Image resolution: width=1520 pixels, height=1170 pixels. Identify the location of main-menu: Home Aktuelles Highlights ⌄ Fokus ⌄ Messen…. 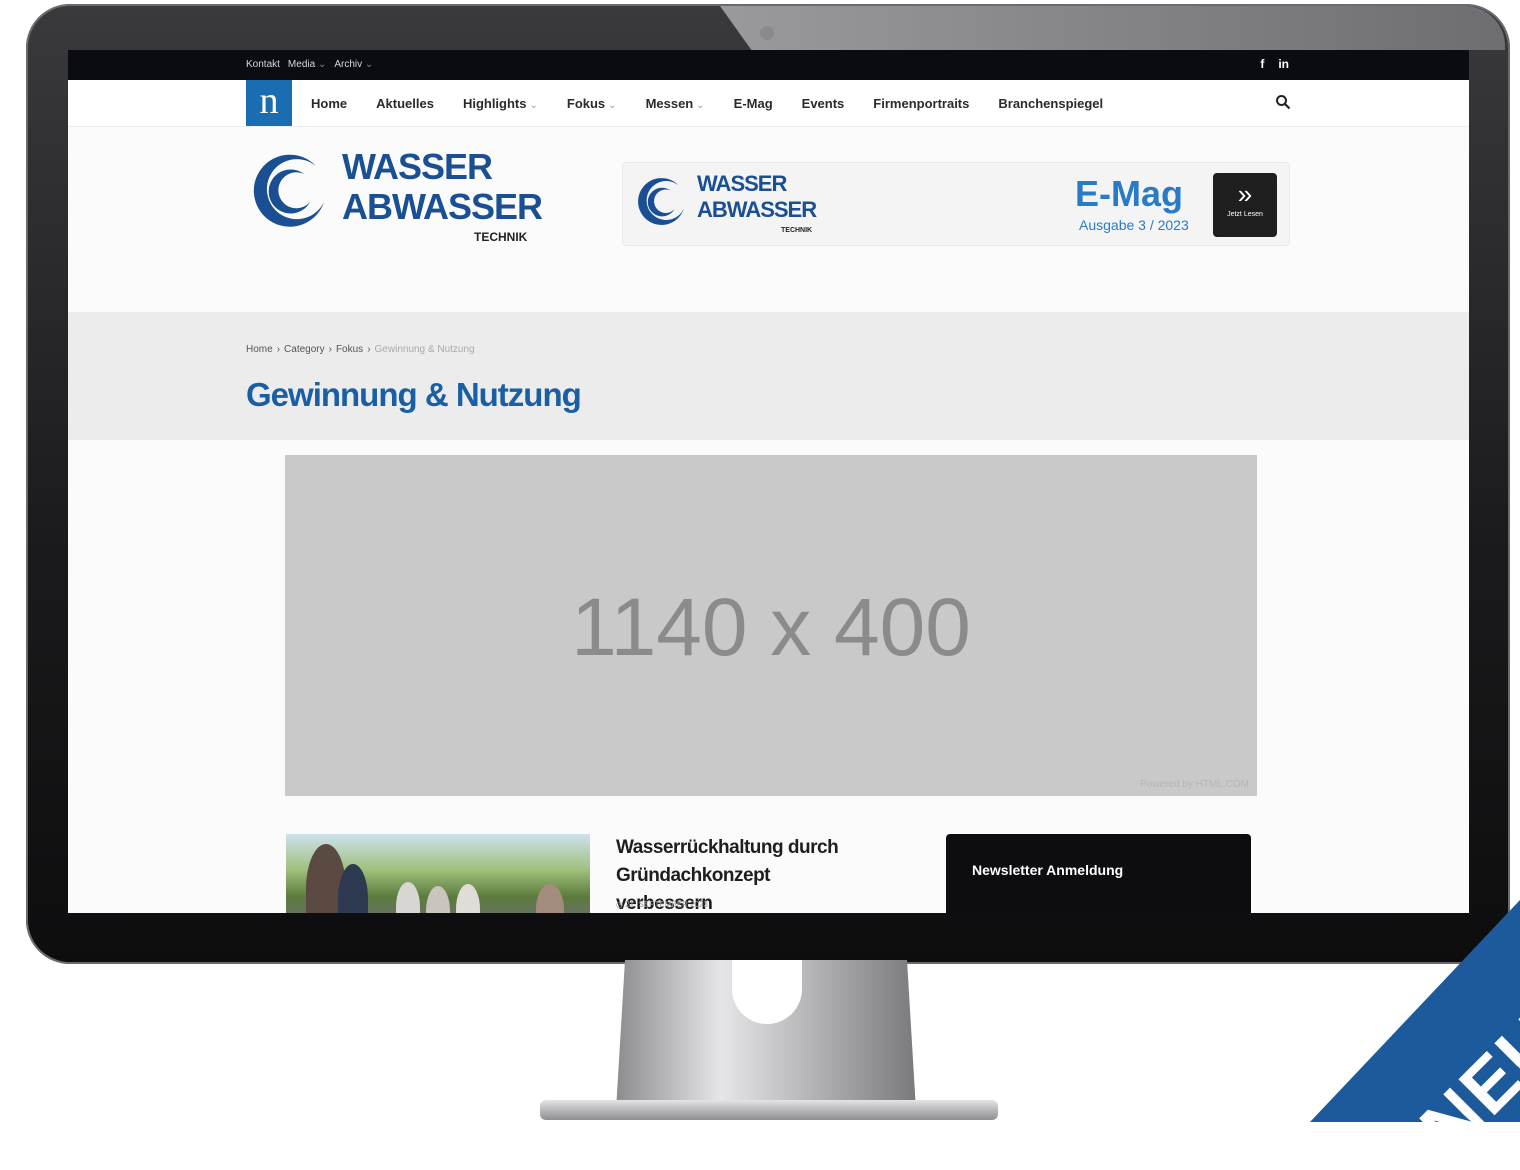
(707, 103).